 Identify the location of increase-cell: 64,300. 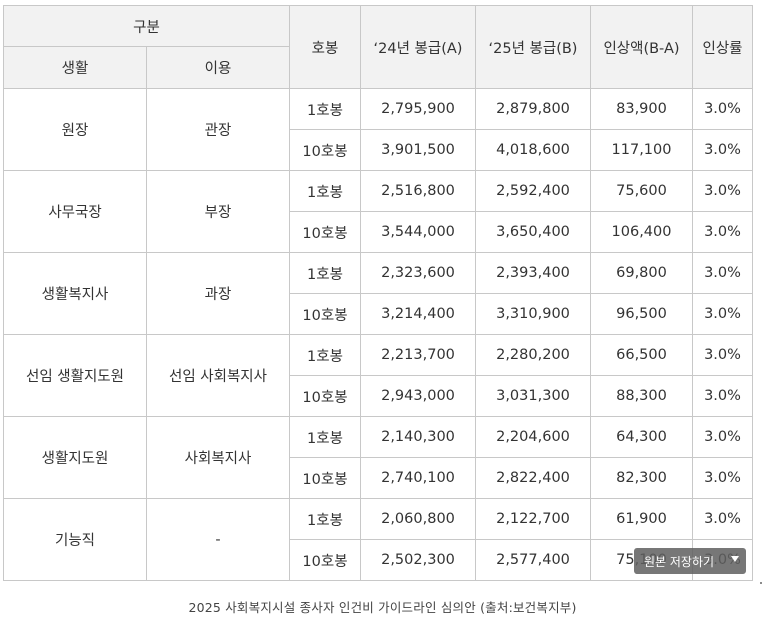
(641, 437).